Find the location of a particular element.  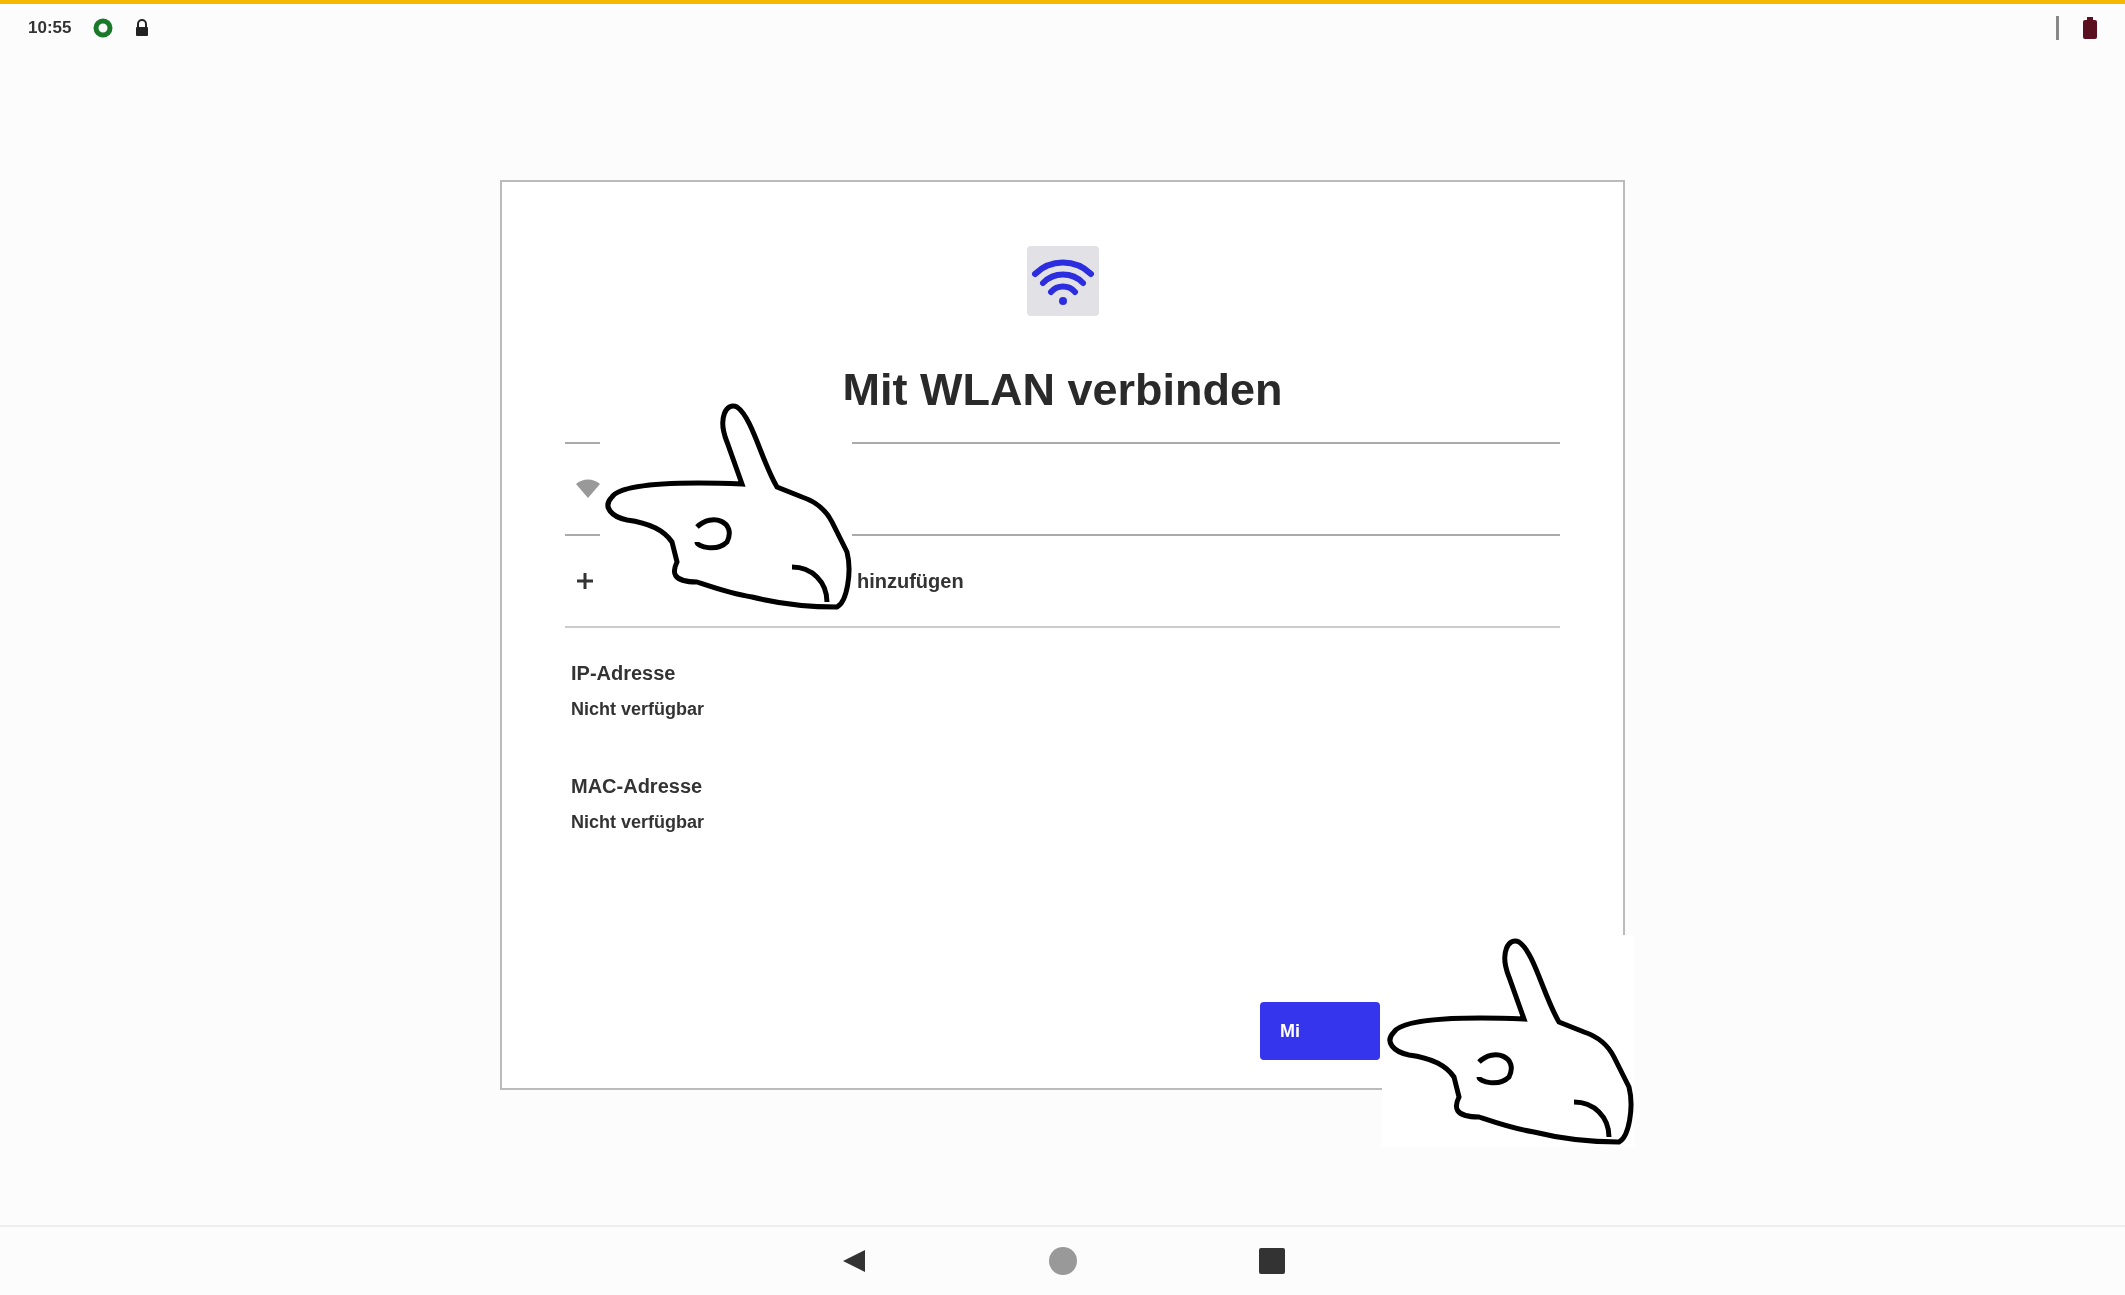

connect-button: Mi is located at coordinates (1320, 1031).